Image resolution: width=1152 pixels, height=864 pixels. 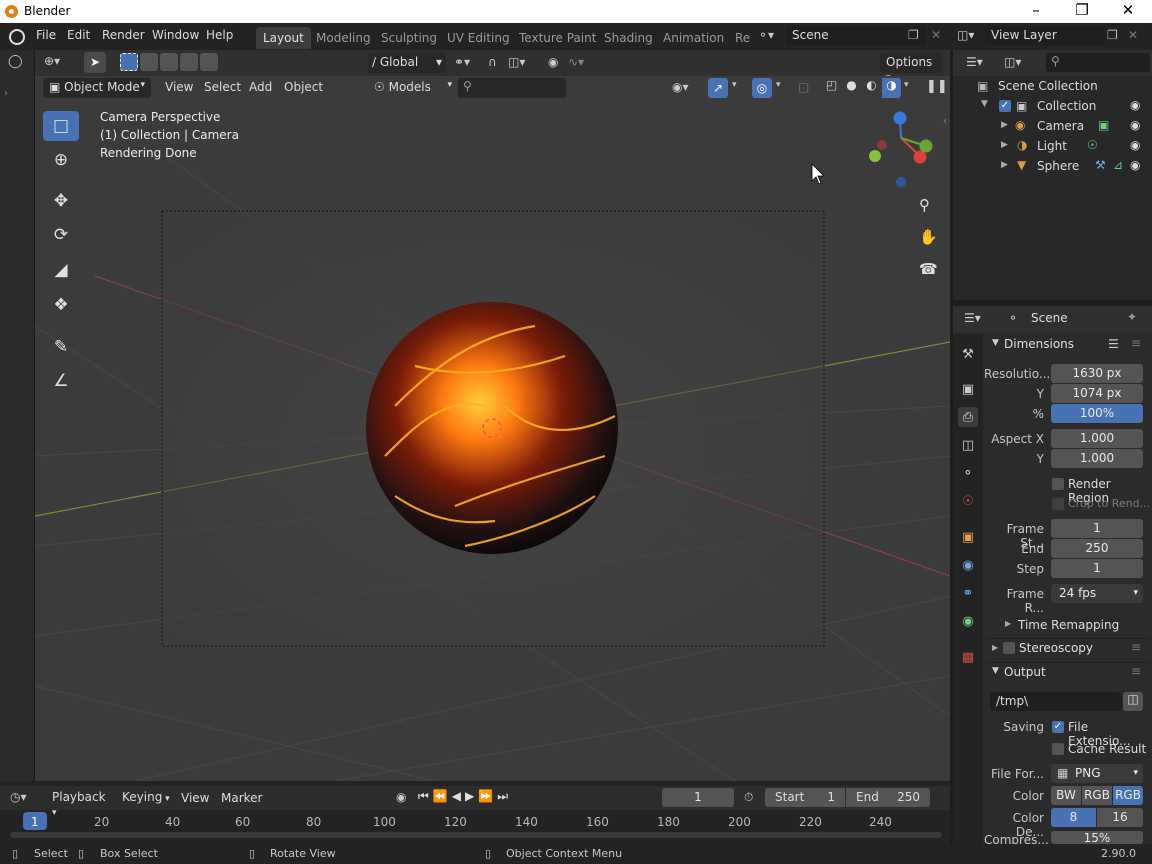 What do you see at coordinates (974, 62) in the screenshot?
I see `outliner-editor-type-icon: ☰▾` at bounding box center [974, 62].